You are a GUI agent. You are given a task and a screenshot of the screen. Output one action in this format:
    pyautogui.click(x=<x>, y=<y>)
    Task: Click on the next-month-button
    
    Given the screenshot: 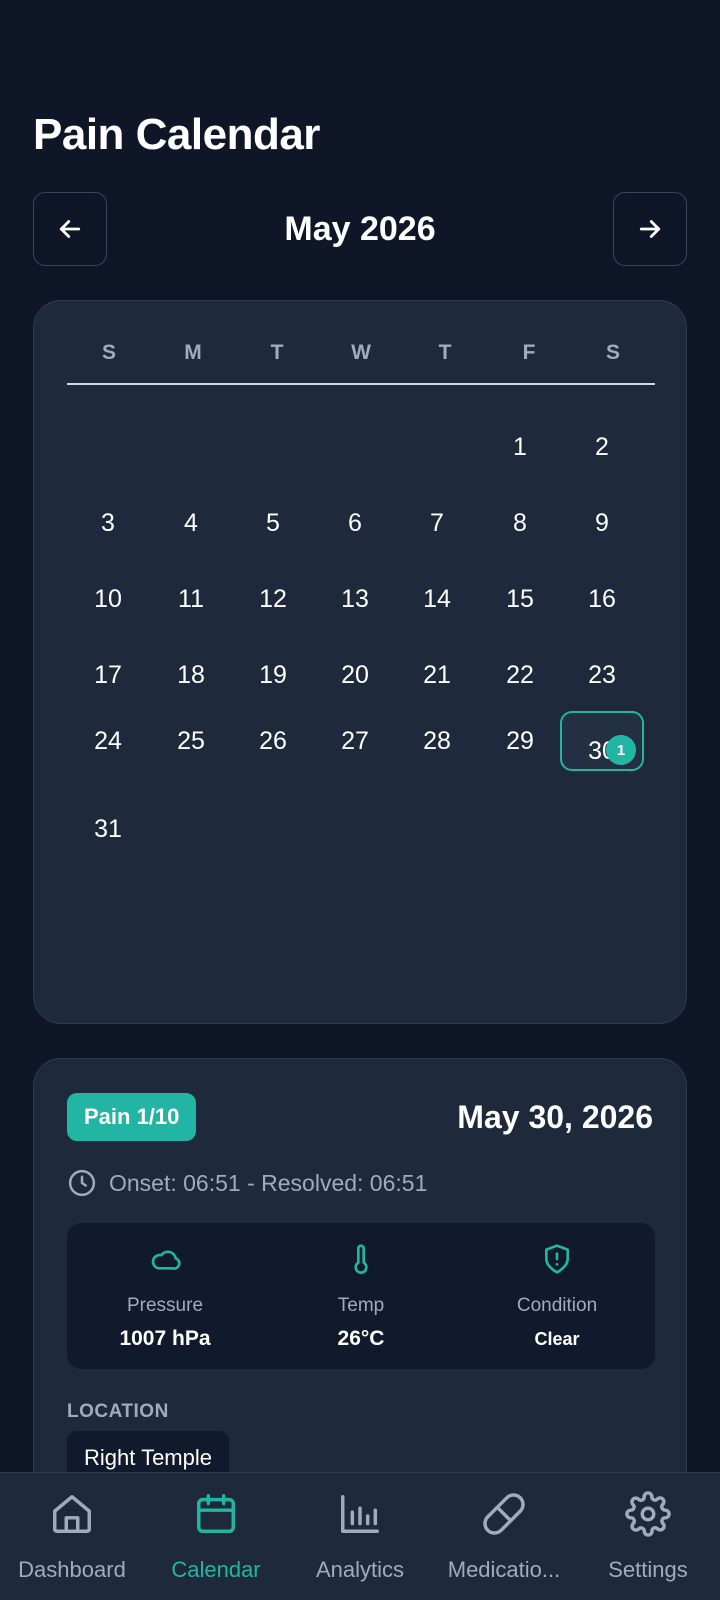 What is the action you would take?
    pyautogui.click(x=650, y=229)
    